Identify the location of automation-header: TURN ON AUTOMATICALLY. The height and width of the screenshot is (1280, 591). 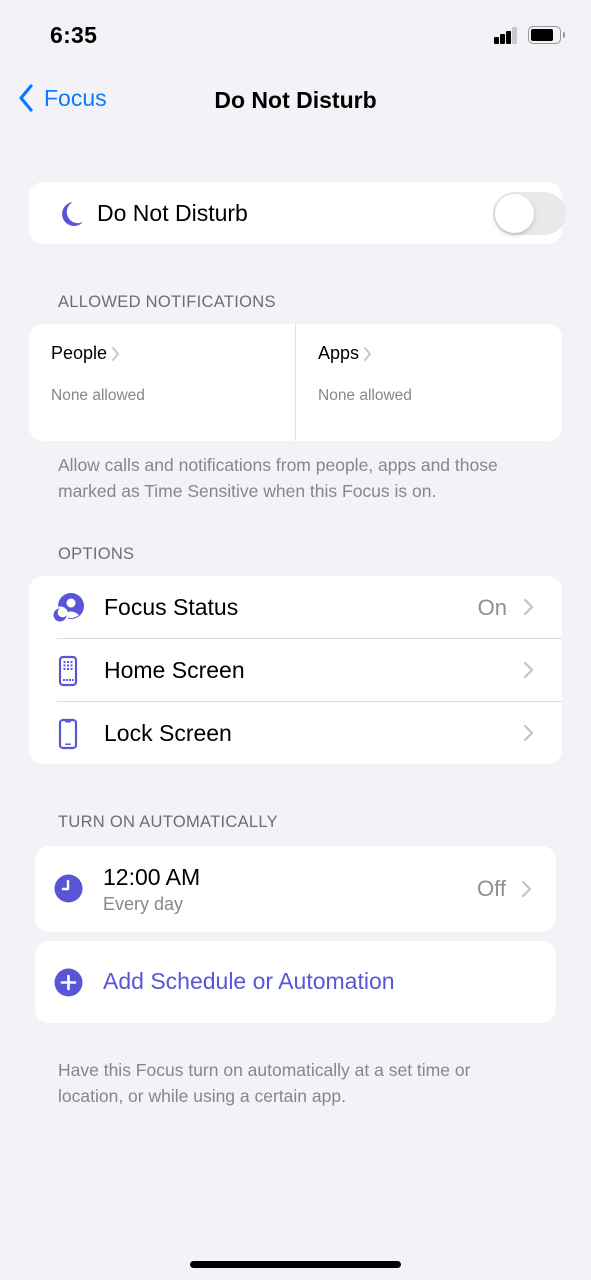
(168, 822).